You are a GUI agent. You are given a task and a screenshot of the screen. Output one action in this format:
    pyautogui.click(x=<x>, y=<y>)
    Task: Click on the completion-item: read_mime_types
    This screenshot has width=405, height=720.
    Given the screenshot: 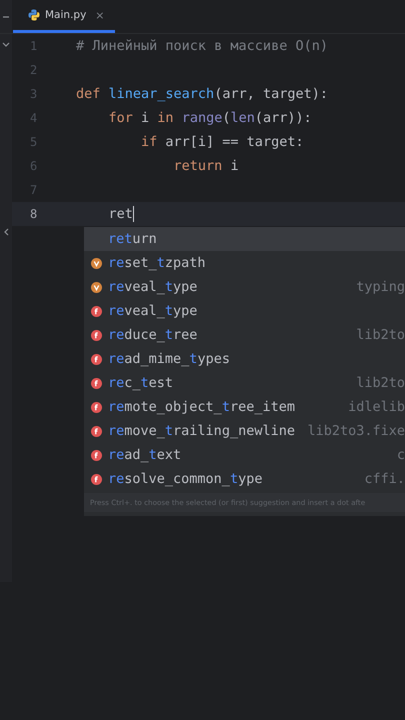 What is the action you would take?
    pyautogui.click(x=244, y=359)
    